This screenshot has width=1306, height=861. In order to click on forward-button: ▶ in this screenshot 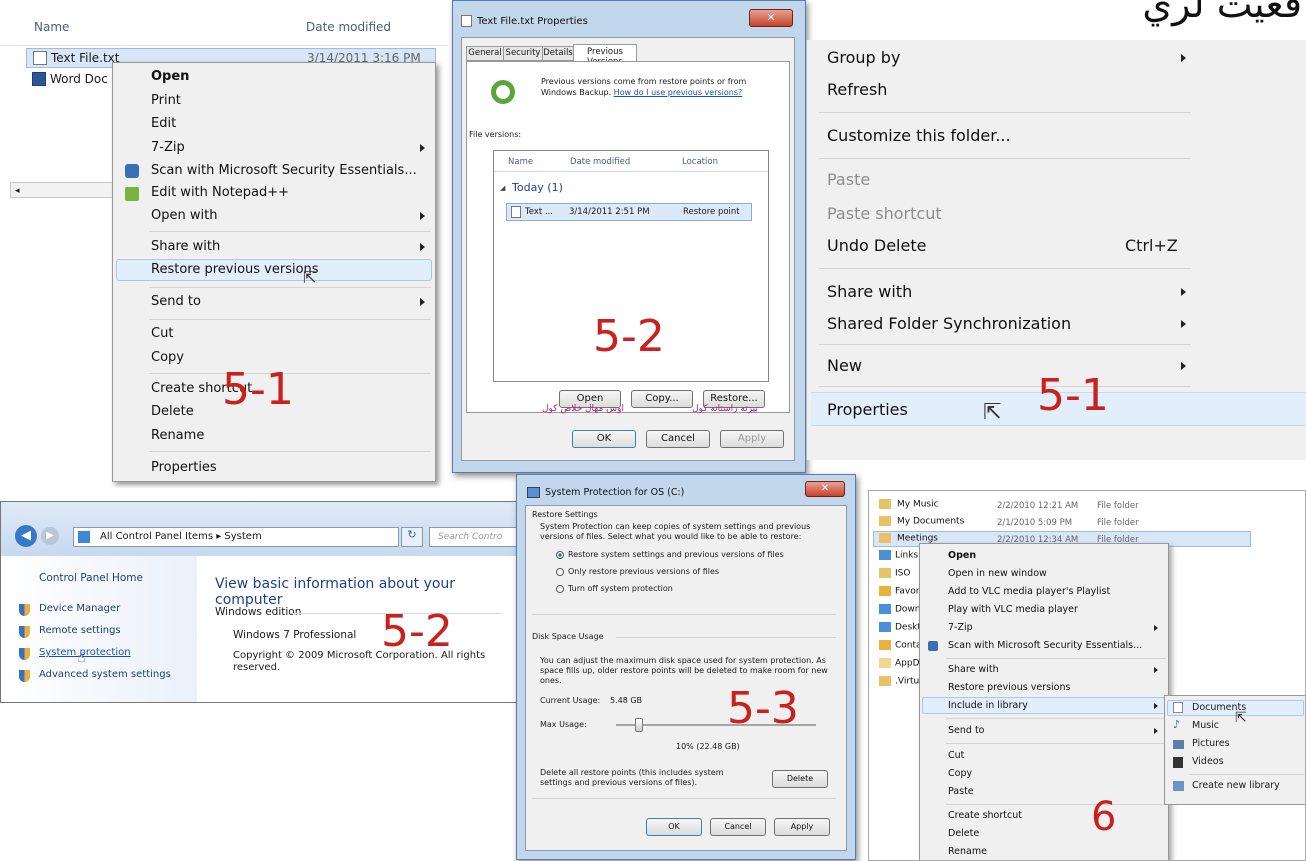, I will do `click(50, 536)`.